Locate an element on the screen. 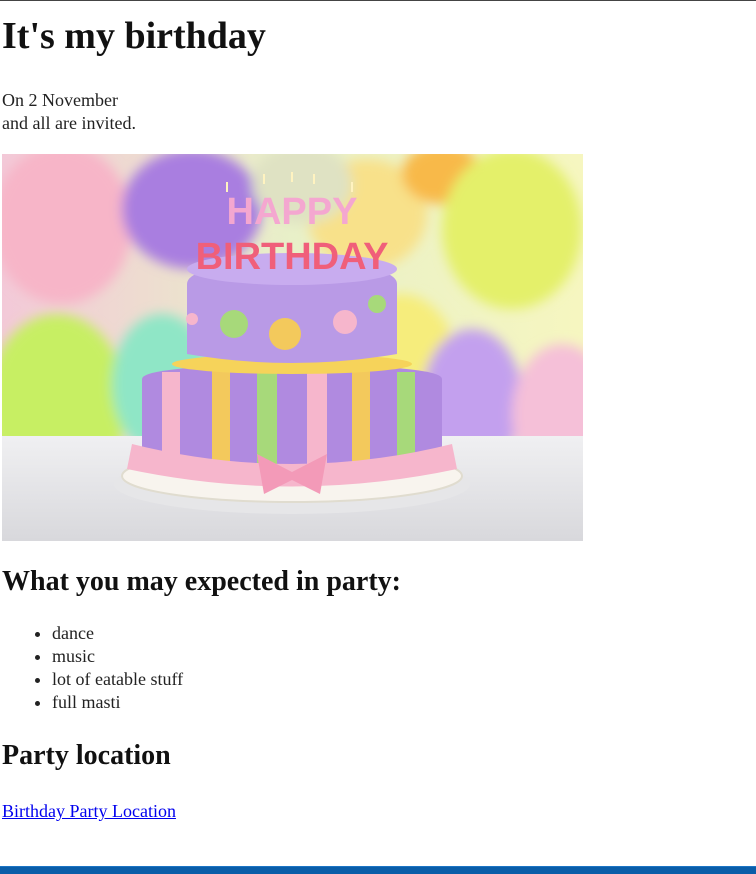  cake-topper-line2: BIRTHDAY is located at coordinates (292, 257).